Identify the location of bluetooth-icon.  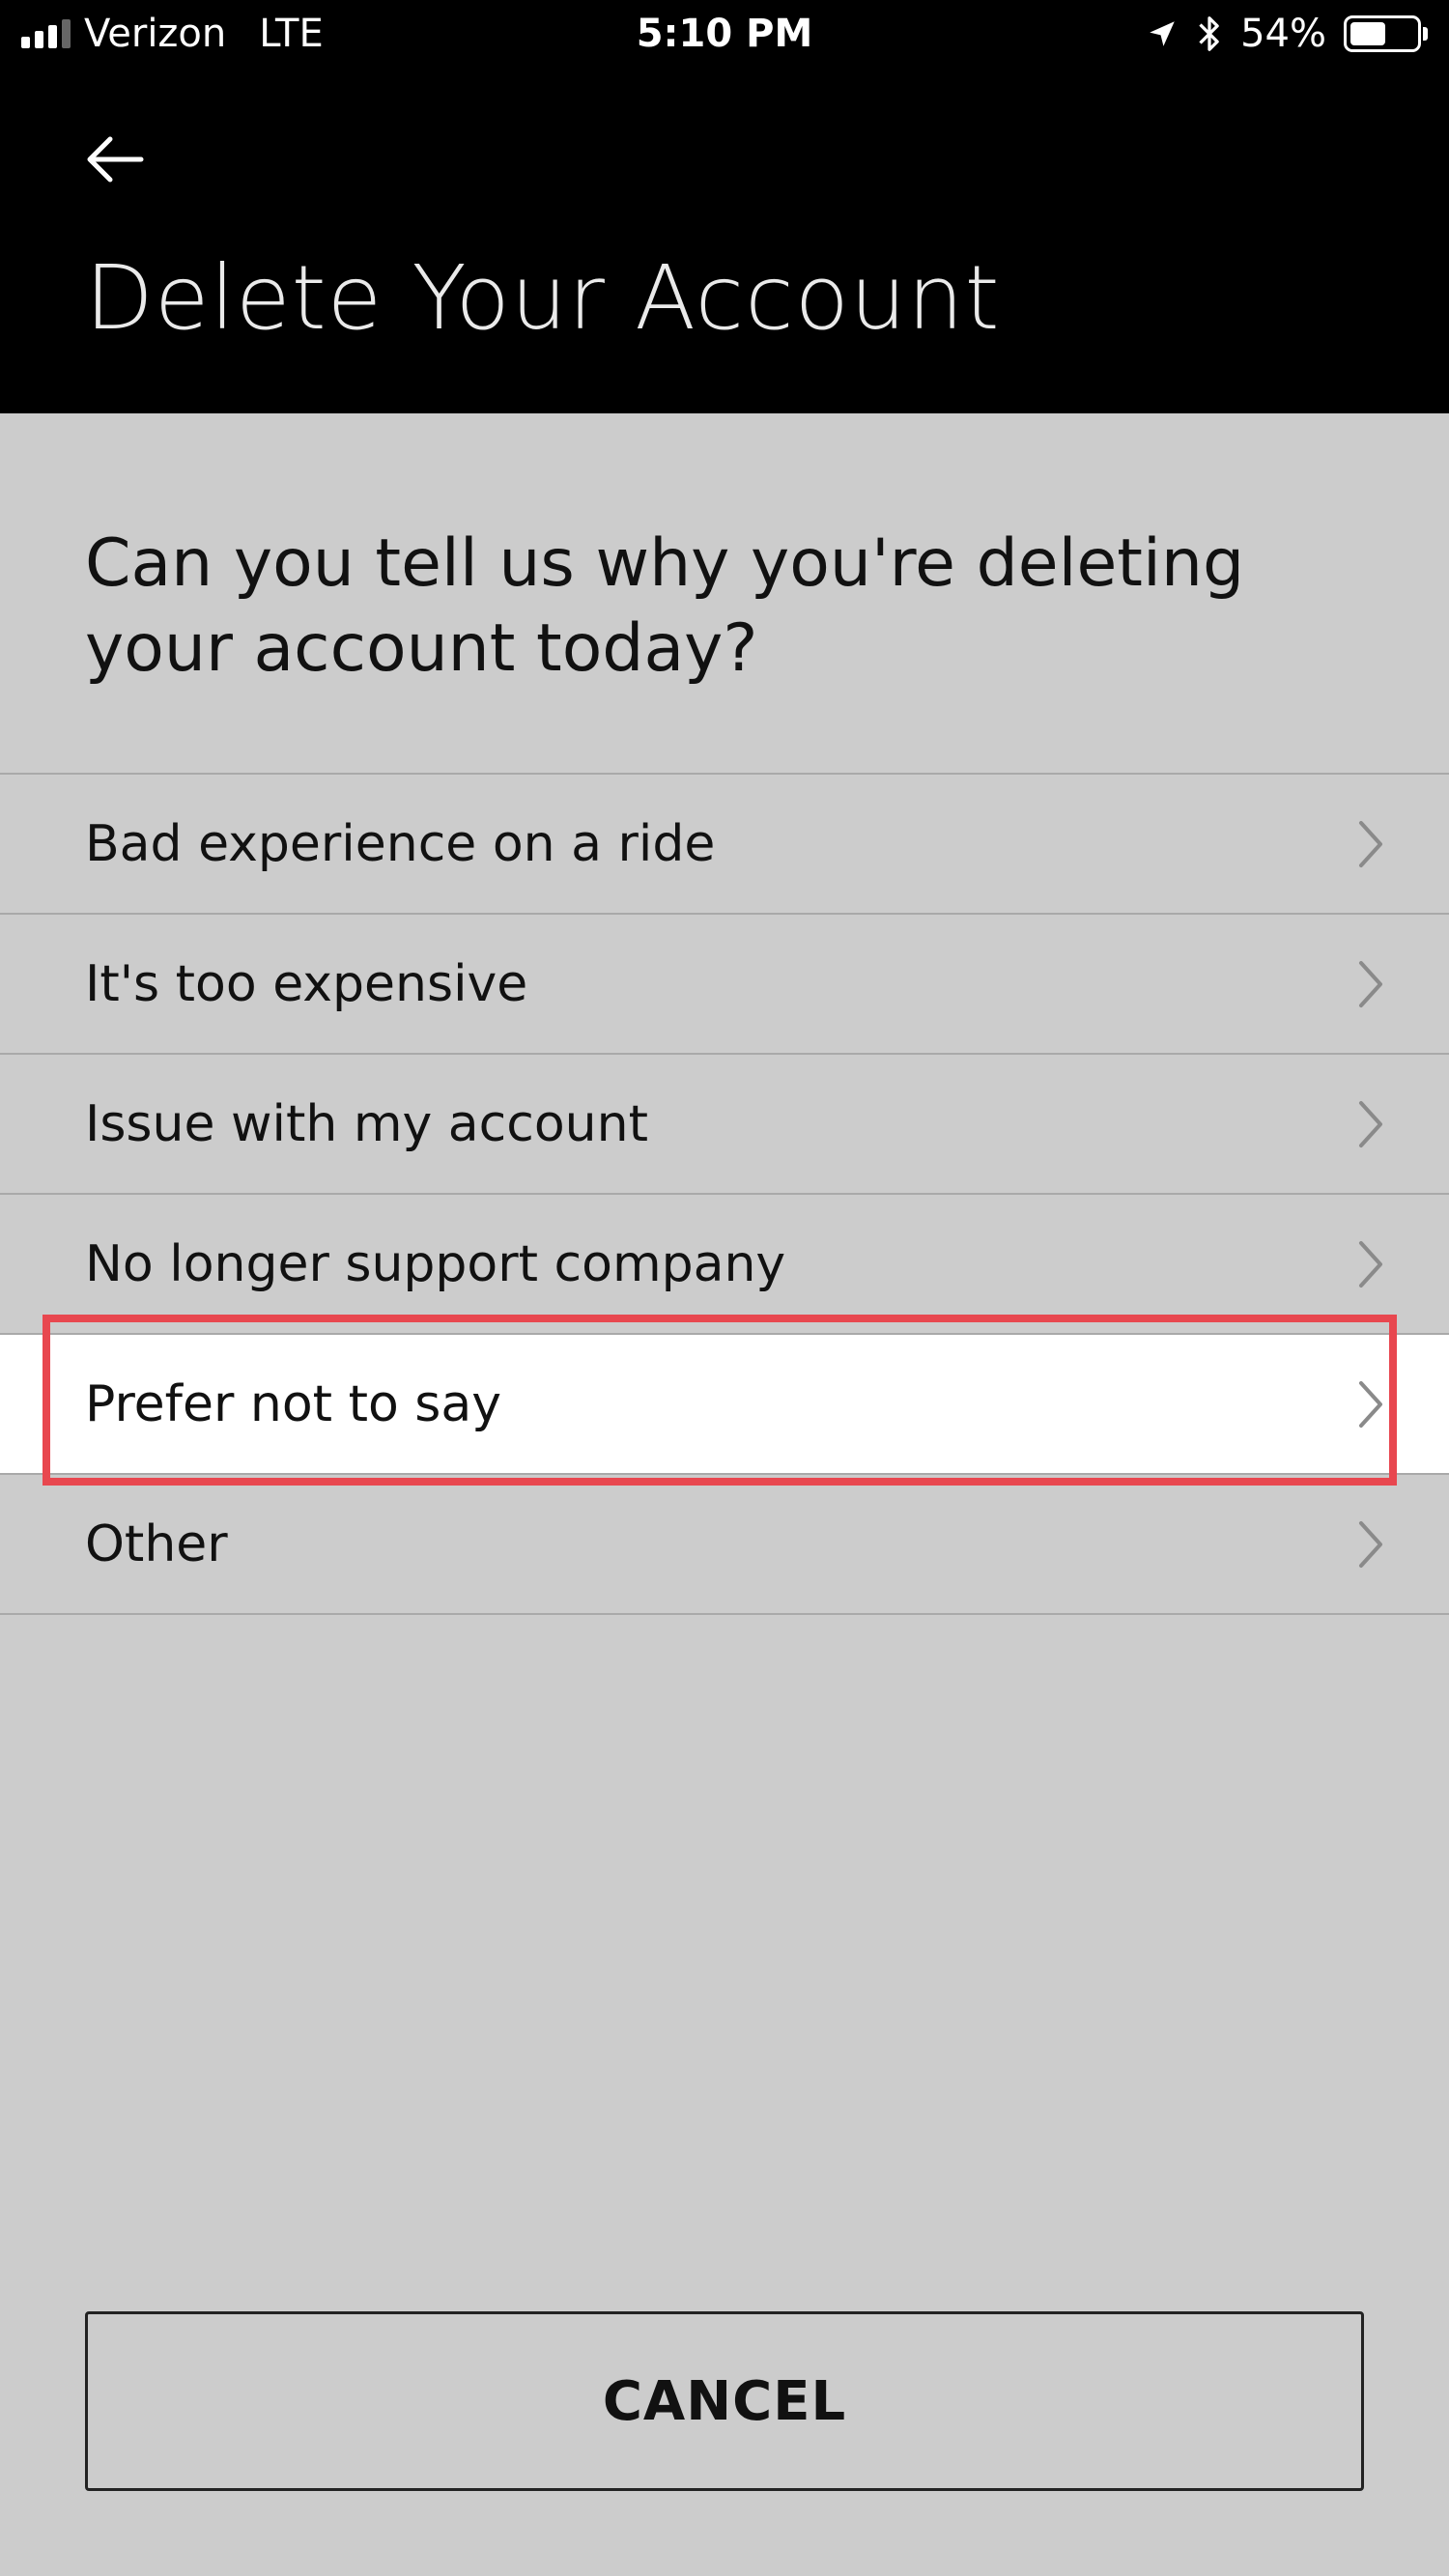
(1209, 33).